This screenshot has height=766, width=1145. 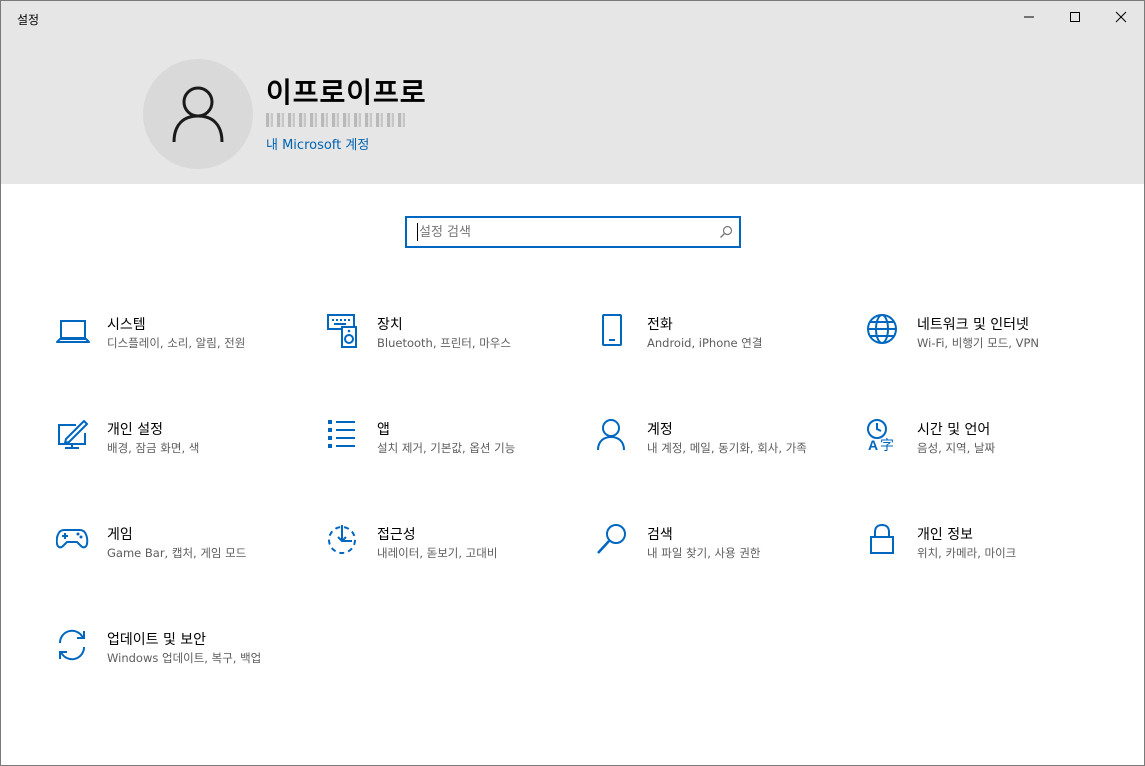 I want to click on category-title: 접근성, so click(x=396, y=535).